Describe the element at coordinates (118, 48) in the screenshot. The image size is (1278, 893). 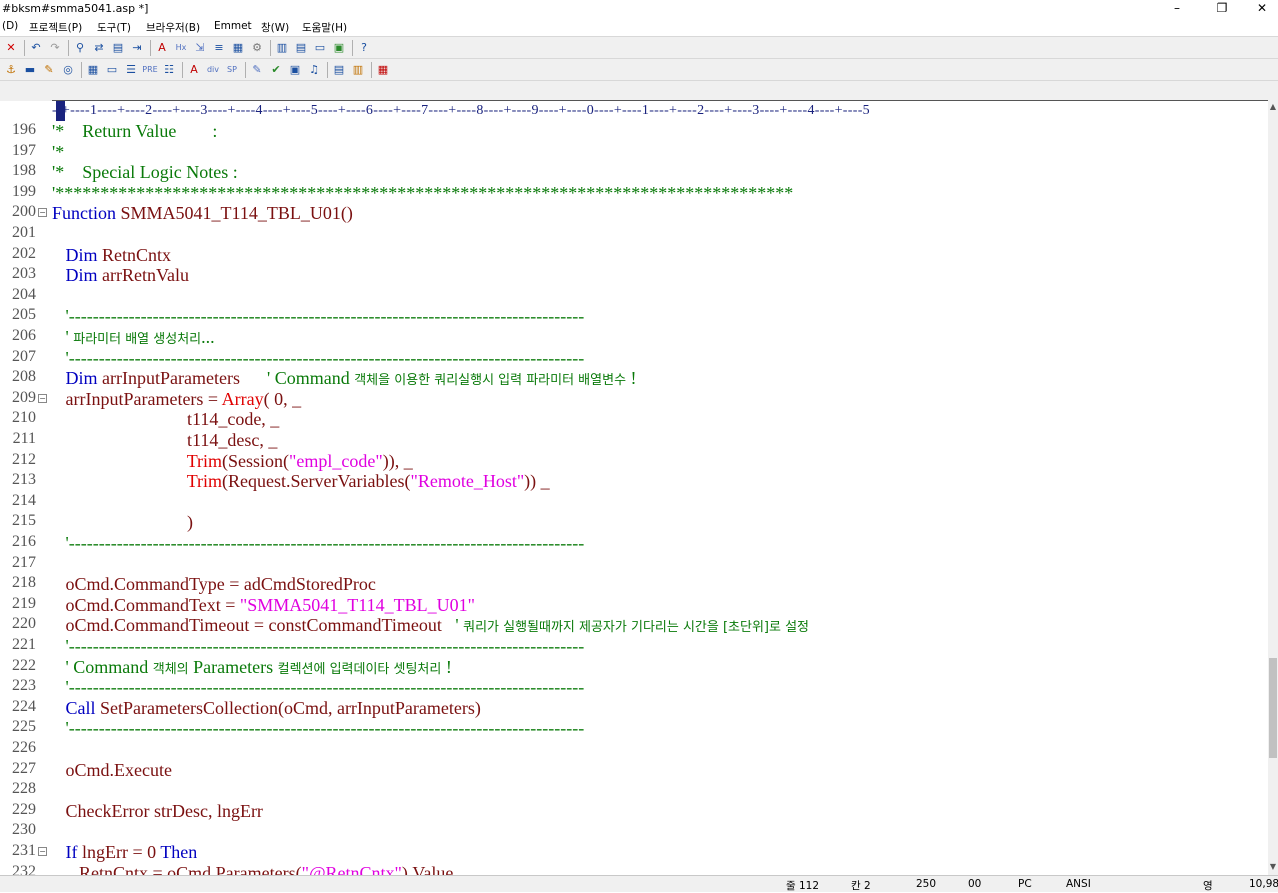
I see `find-in-files-icon: ▤` at that location.